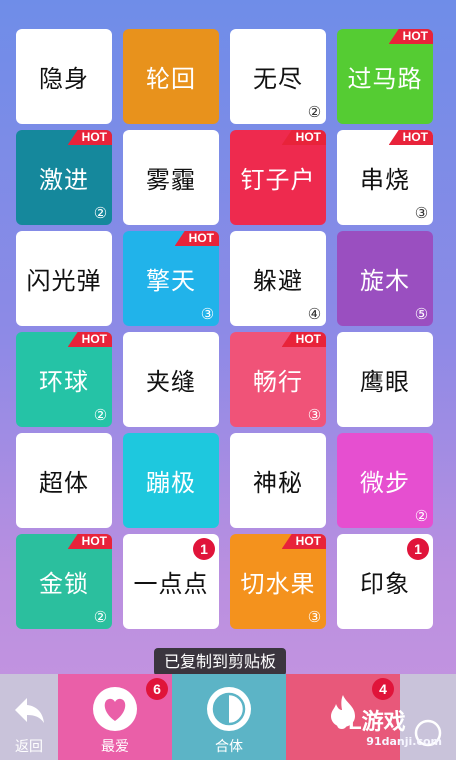 This screenshot has width=456, height=760. Describe the element at coordinates (64, 483) in the screenshot. I see `tile-word: 超体` at that location.